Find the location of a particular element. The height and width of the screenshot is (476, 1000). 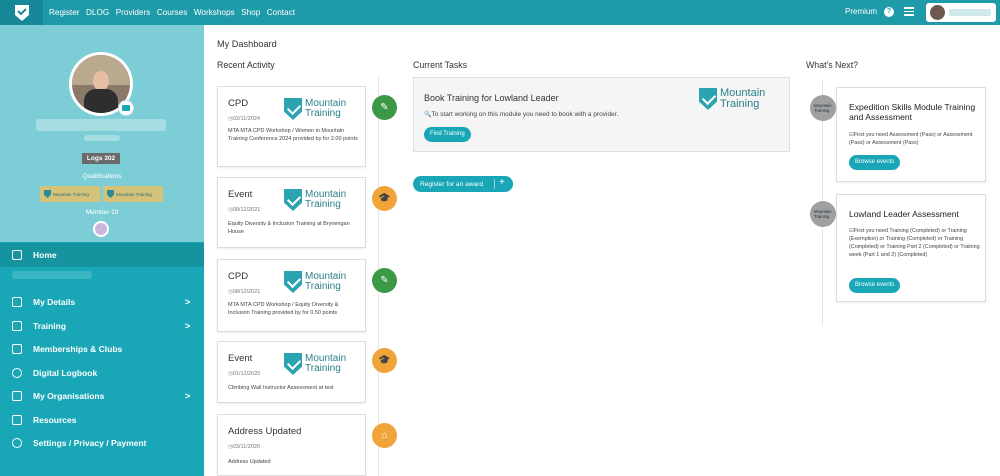

globe-icon is located at coordinates (17, 373).